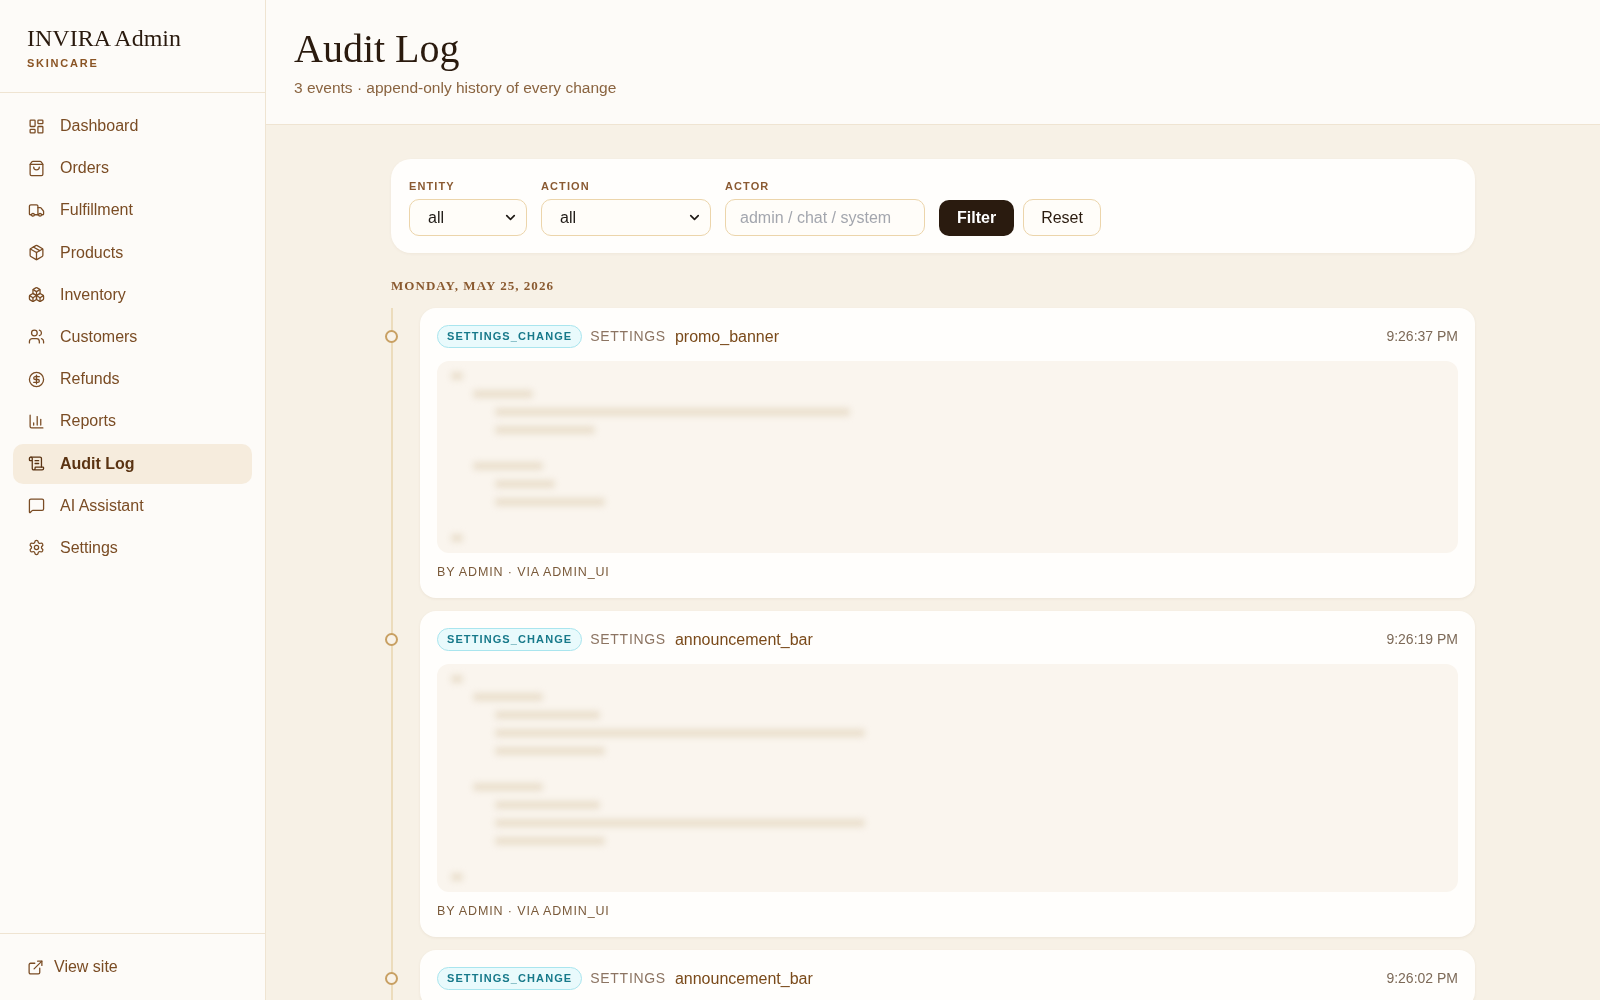  What do you see at coordinates (1422, 978) in the screenshot?
I see `event-time: 9:26:02 PM` at bounding box center [1422, 978].